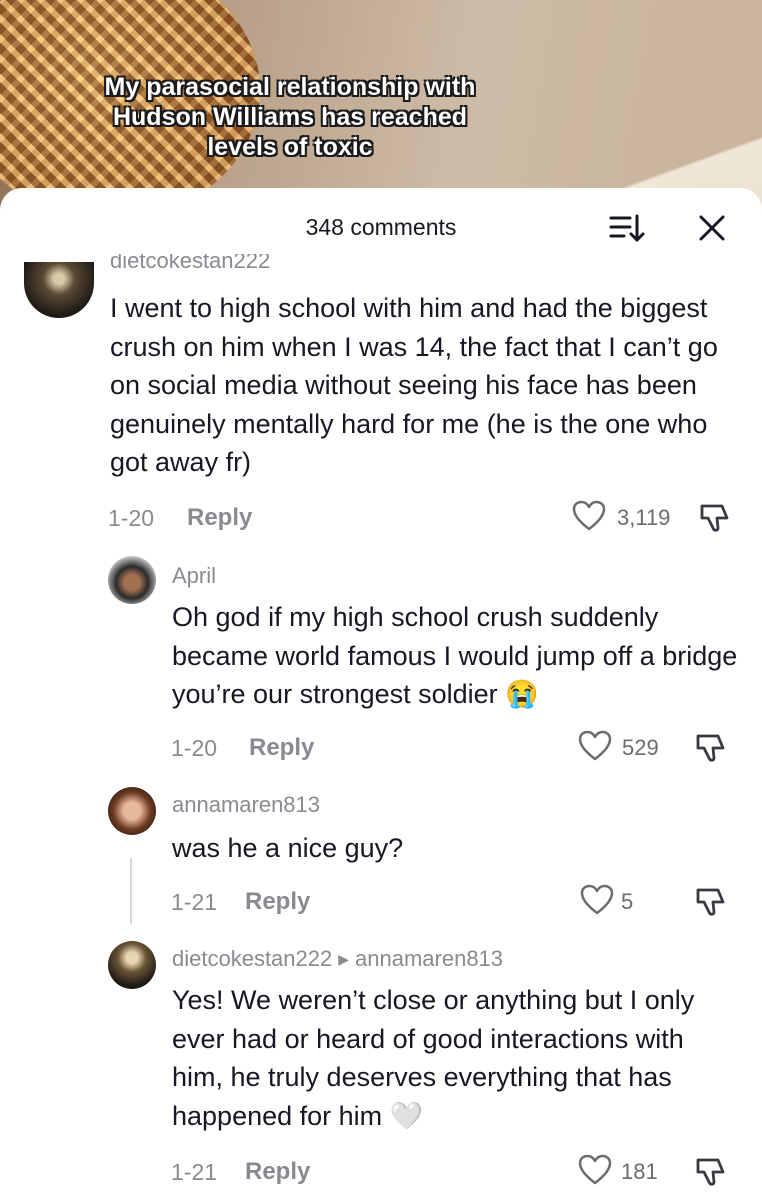 Image resolution: width=762 pixels, height=1200 pixels. I want to click on comment-username: April, so click(194, 576).